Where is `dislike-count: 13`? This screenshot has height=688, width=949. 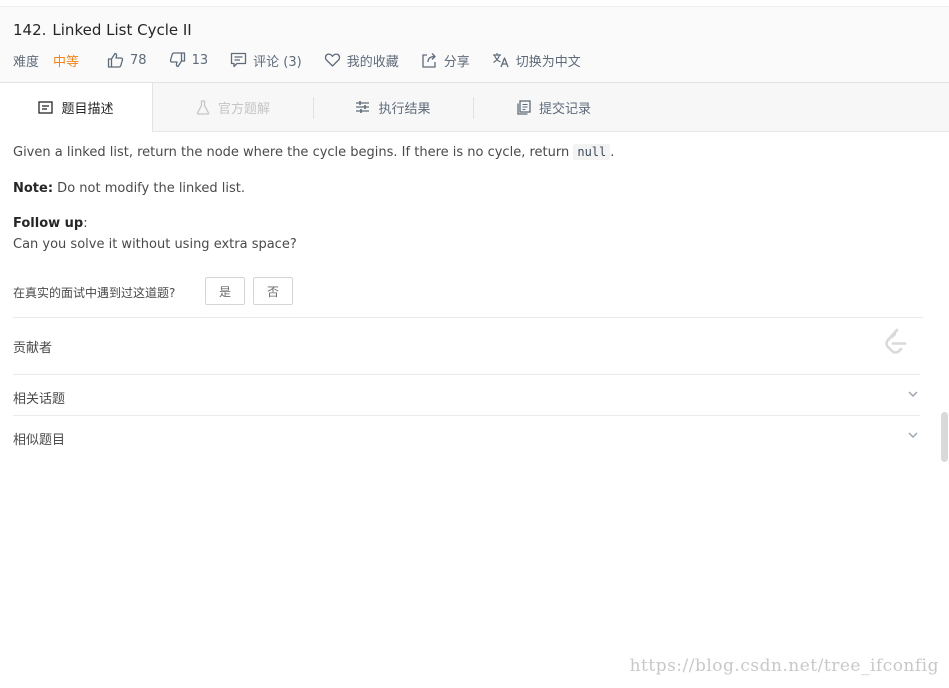
dislike-count: 13 is located at coordinates (200, 60).